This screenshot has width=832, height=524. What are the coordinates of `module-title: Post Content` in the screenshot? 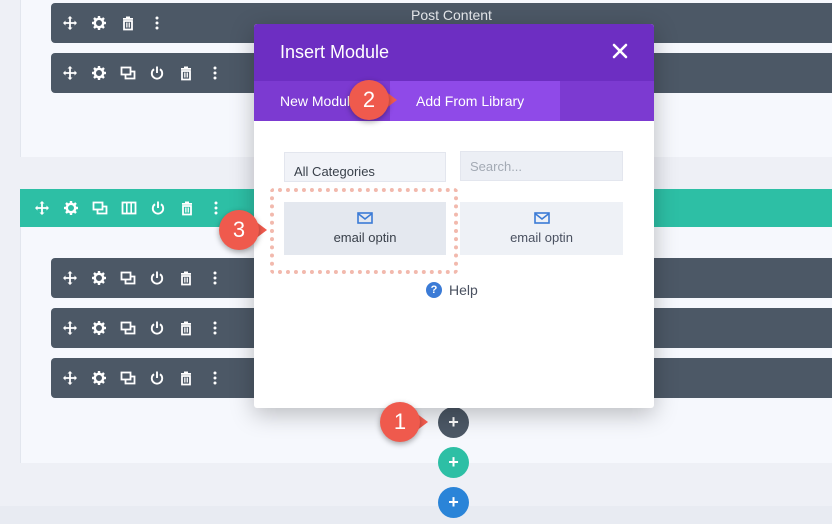 It's located at (451, 15).